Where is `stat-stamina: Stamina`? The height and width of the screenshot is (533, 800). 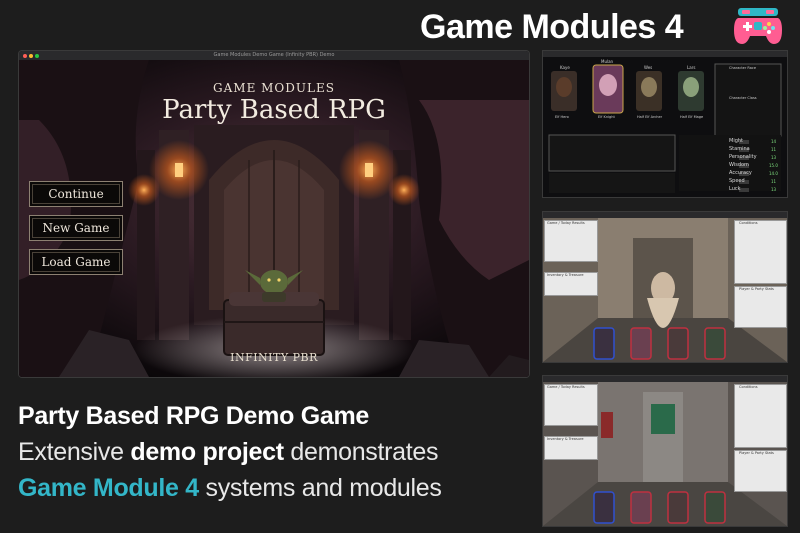 stat-stamina: Stamina is located at coordinates (739, 149).